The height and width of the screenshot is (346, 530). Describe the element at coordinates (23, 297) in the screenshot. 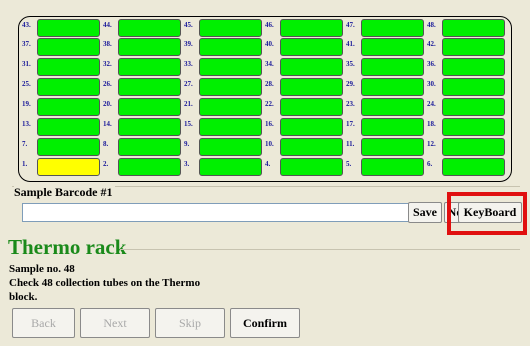

I see `instruction-text-line2: block.` at that location.